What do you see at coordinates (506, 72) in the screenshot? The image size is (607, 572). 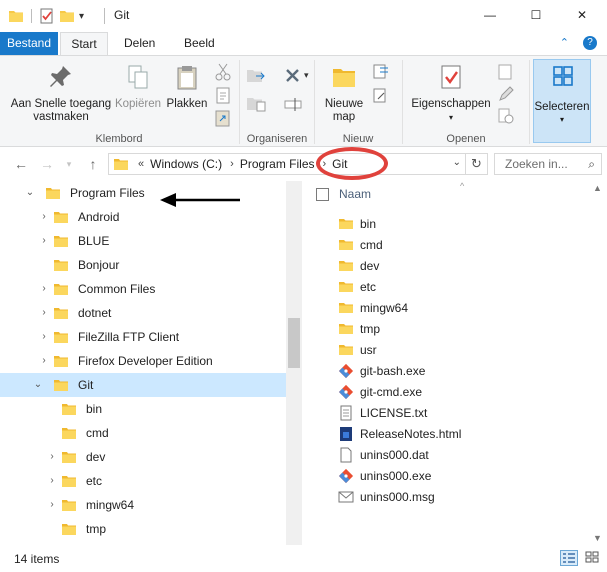 I see `open-icon` at bounding box center [506, 72].